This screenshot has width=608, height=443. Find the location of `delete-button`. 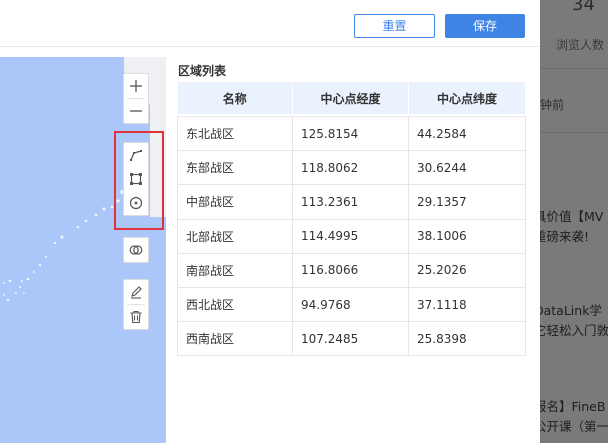

delete-button is located at coordinates (136, 317).